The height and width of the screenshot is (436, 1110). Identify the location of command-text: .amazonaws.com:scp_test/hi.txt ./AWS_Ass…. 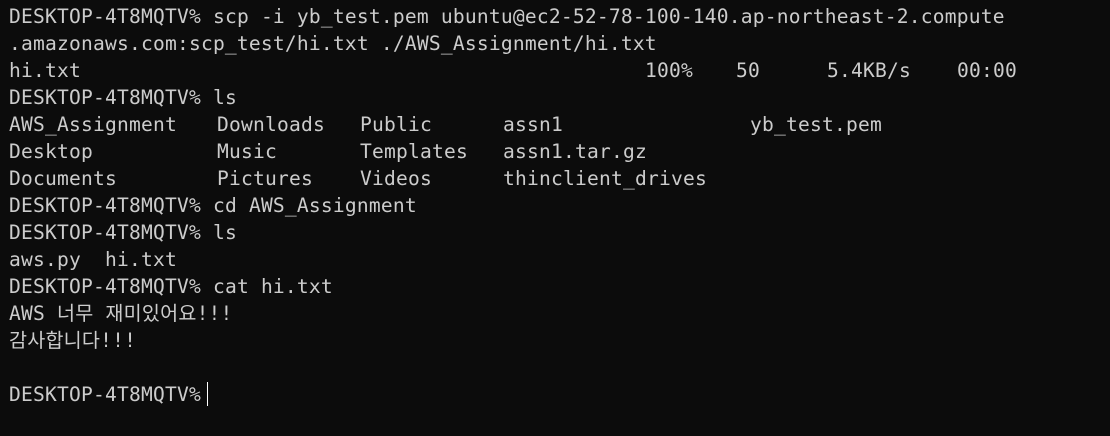
(333, 43).